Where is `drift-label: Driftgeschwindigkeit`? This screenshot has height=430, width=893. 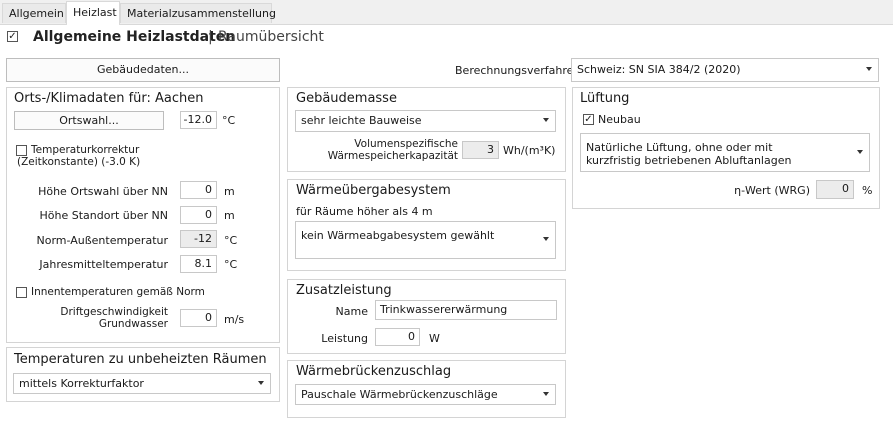 drift-label: Driftgeschwindigkeit is located at coordinates (114, 312).